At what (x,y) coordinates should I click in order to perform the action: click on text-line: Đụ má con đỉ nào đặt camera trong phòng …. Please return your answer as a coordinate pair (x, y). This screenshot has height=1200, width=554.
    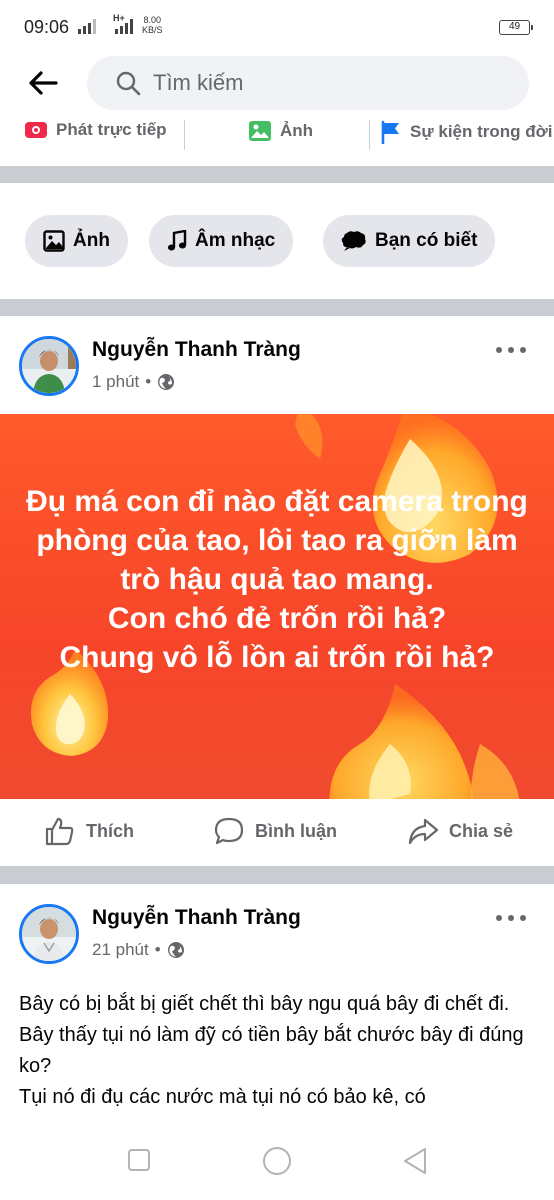
    Looking at the image, I should click on (277, 540).